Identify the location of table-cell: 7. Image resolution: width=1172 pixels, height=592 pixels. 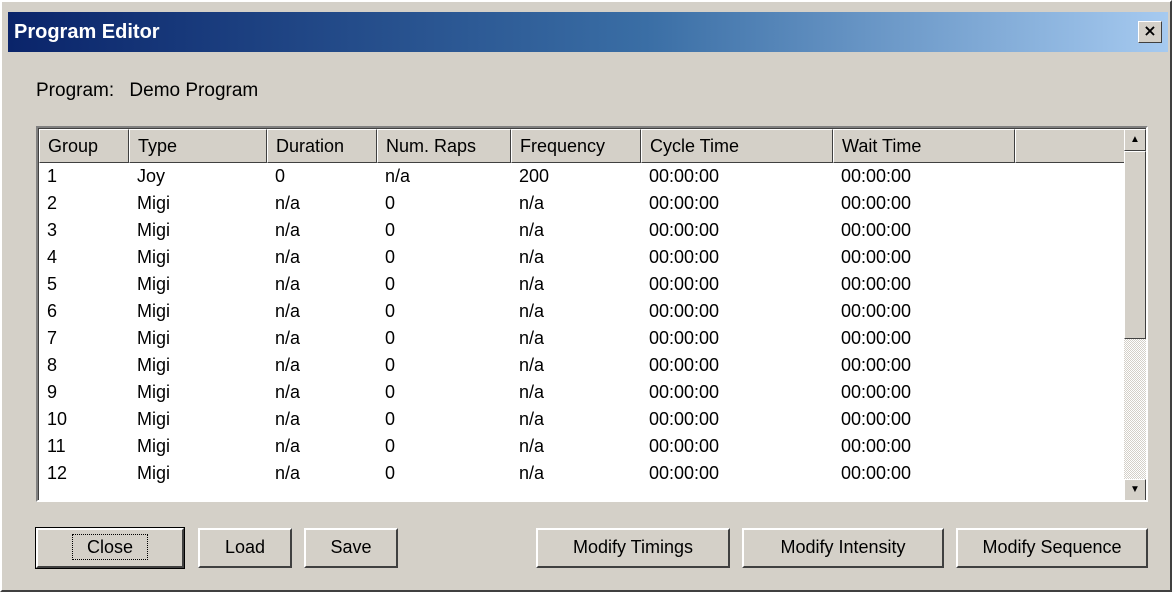
(52, 338).